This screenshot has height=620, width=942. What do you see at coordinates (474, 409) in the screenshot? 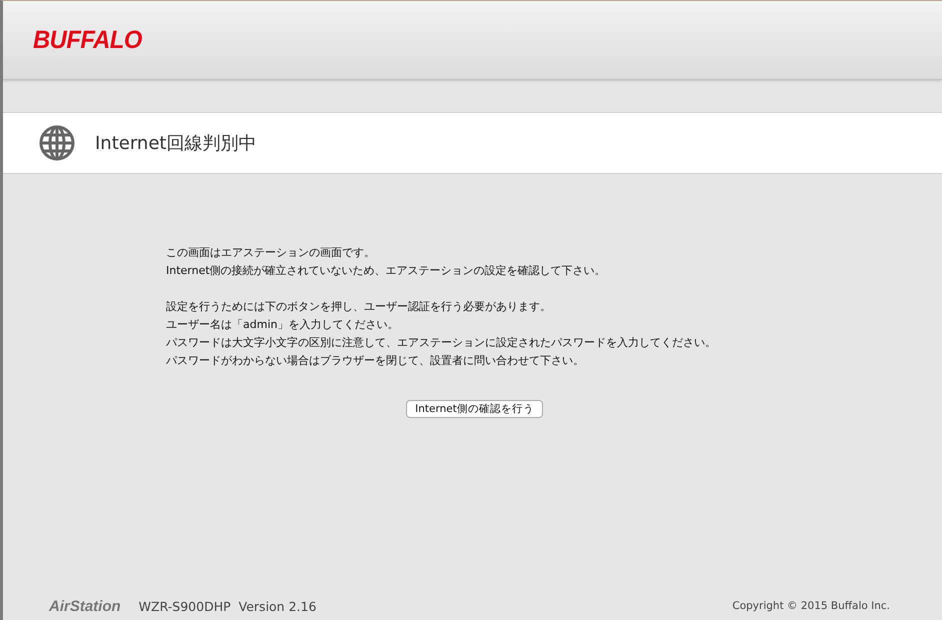
I see `check-internet-button: Internet側の確認を行う` at bounding box center [474, 409].